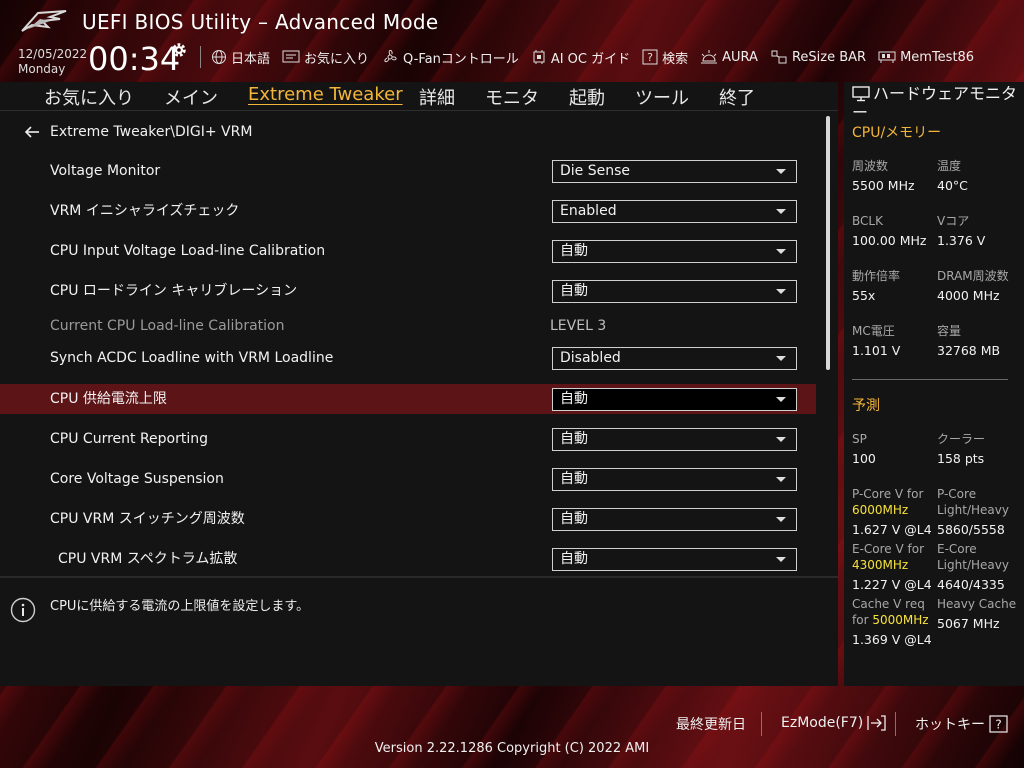 The image size is (1024, 768). What do you see at coordinates (962, 724) in the screenshot?
I see `hotkey-button: ホットキー ?` at bounding box center [962, 724].